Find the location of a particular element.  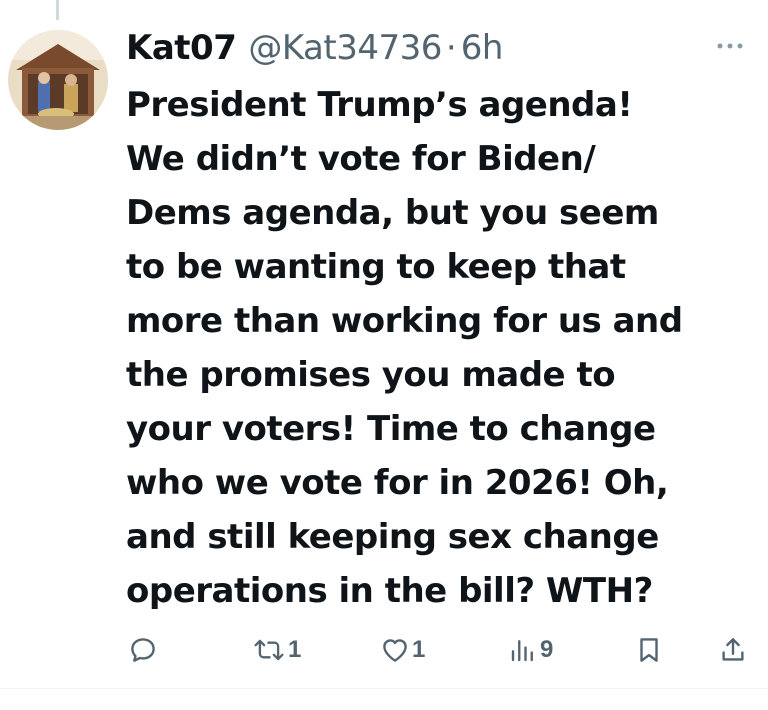

share-button is located at coordinates (733, 650).